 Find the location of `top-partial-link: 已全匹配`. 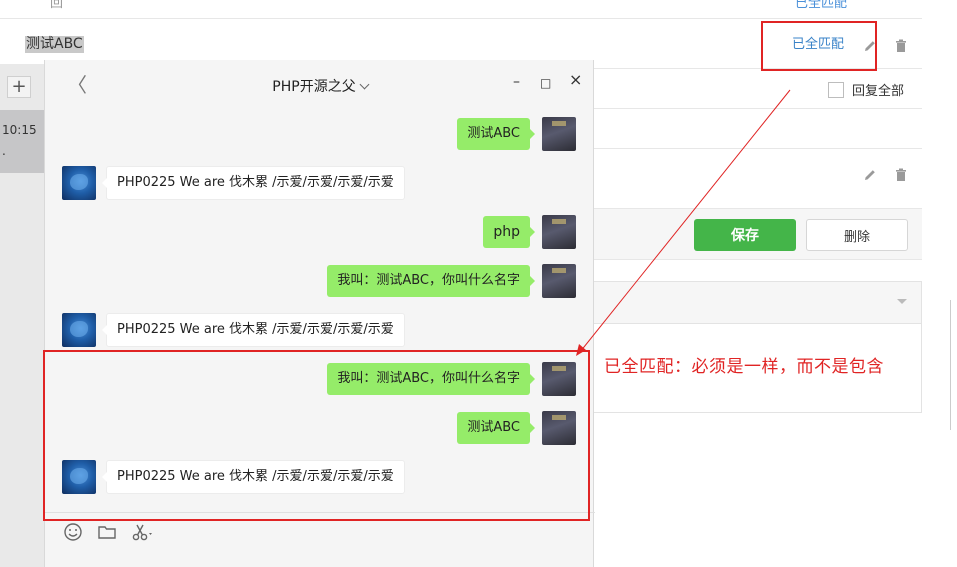

top-partial-link: 已全匹配 is located at coordinates (821, 5).